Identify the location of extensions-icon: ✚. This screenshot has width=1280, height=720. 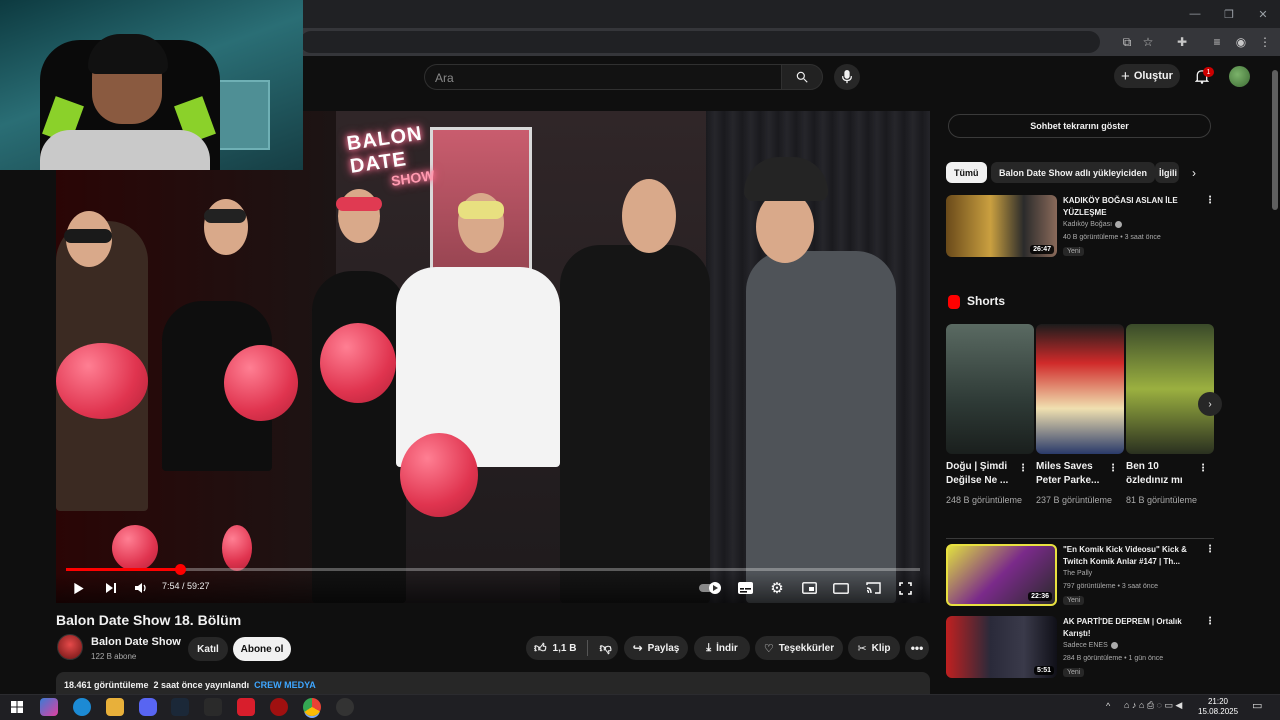
(1182, 42).